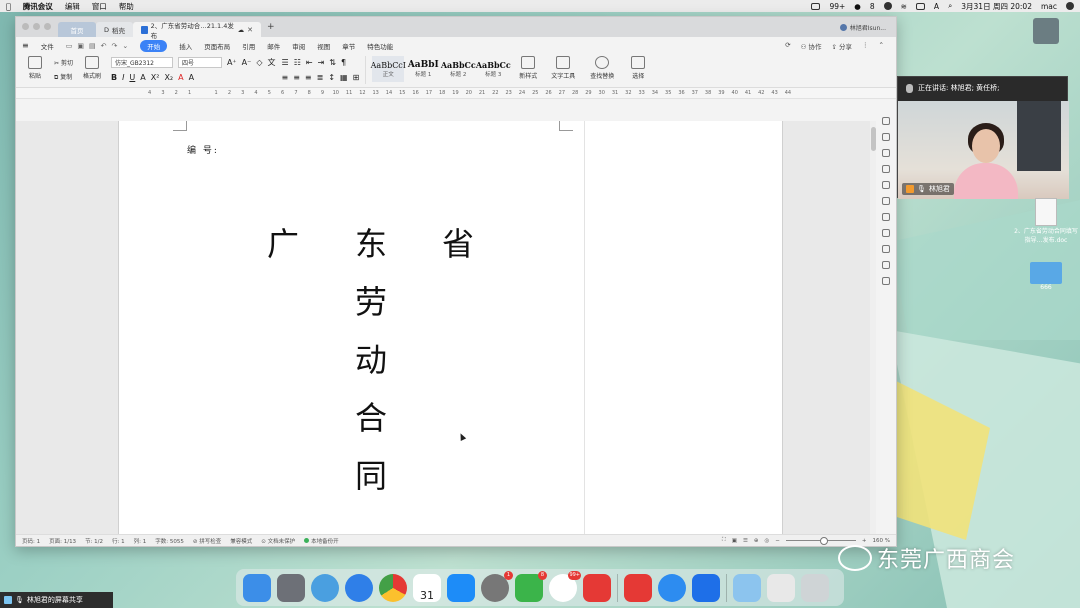 This screenshot has height=608, width=1080. What do you see at coordinates (142, 77) in the screenshot?
I see `strikethrough-icon: A` at bounding box center [142, 77].